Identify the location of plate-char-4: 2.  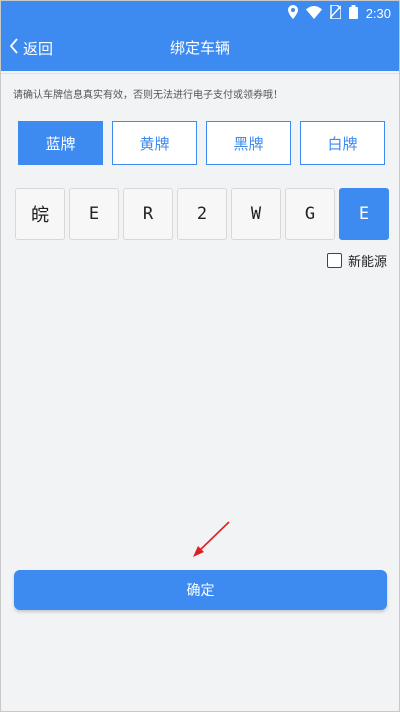
(202, 214).